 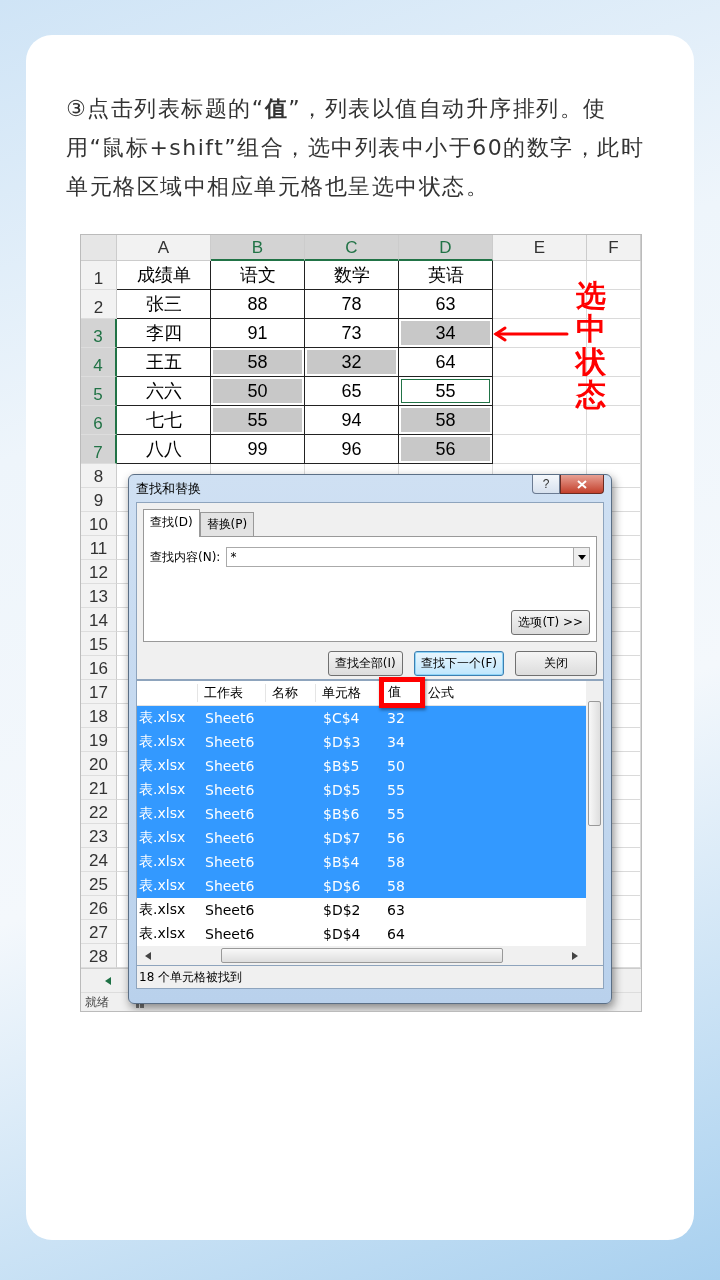 What do you see at coordinates (99, 362) in the screenshot?
I see `row-header: 4` at bounding box center [99, 362].